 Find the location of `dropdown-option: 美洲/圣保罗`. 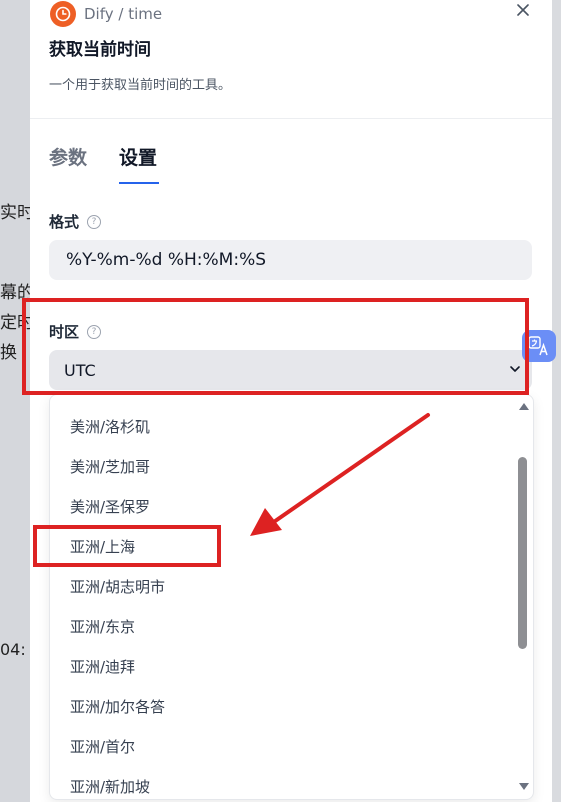

dropdown-option: 美洲/圣保罗 is located at coordinates (110, 506).